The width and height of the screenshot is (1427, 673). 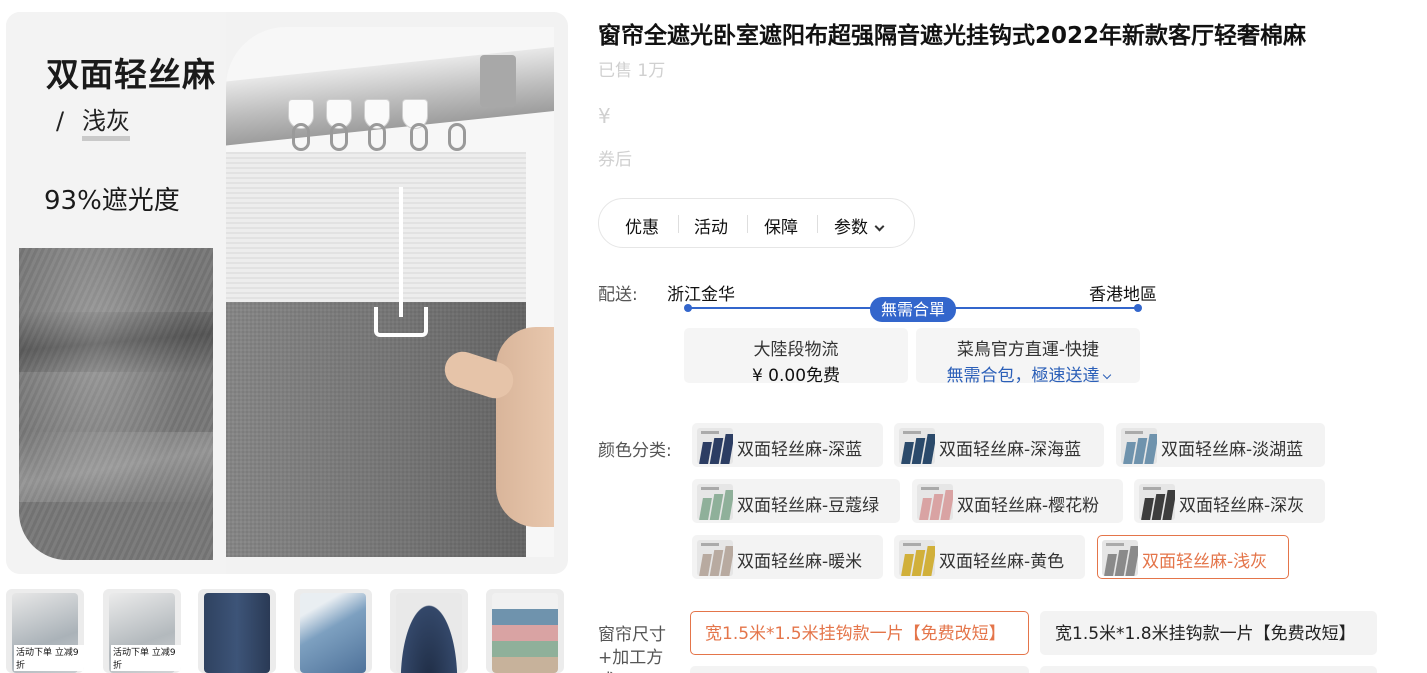 I want to click on cainiao-direct-box: 菜鳥官方直運-快捷 無需合包，極速送達, so click(x=1028, y=357).